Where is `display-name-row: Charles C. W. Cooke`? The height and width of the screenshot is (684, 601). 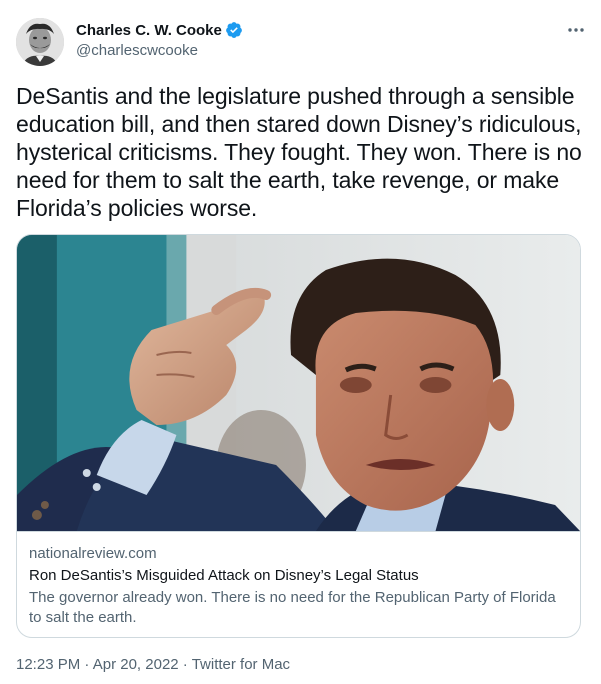
display-name-row: Charles C. W. Cooke is located at coordinates (159, 30).